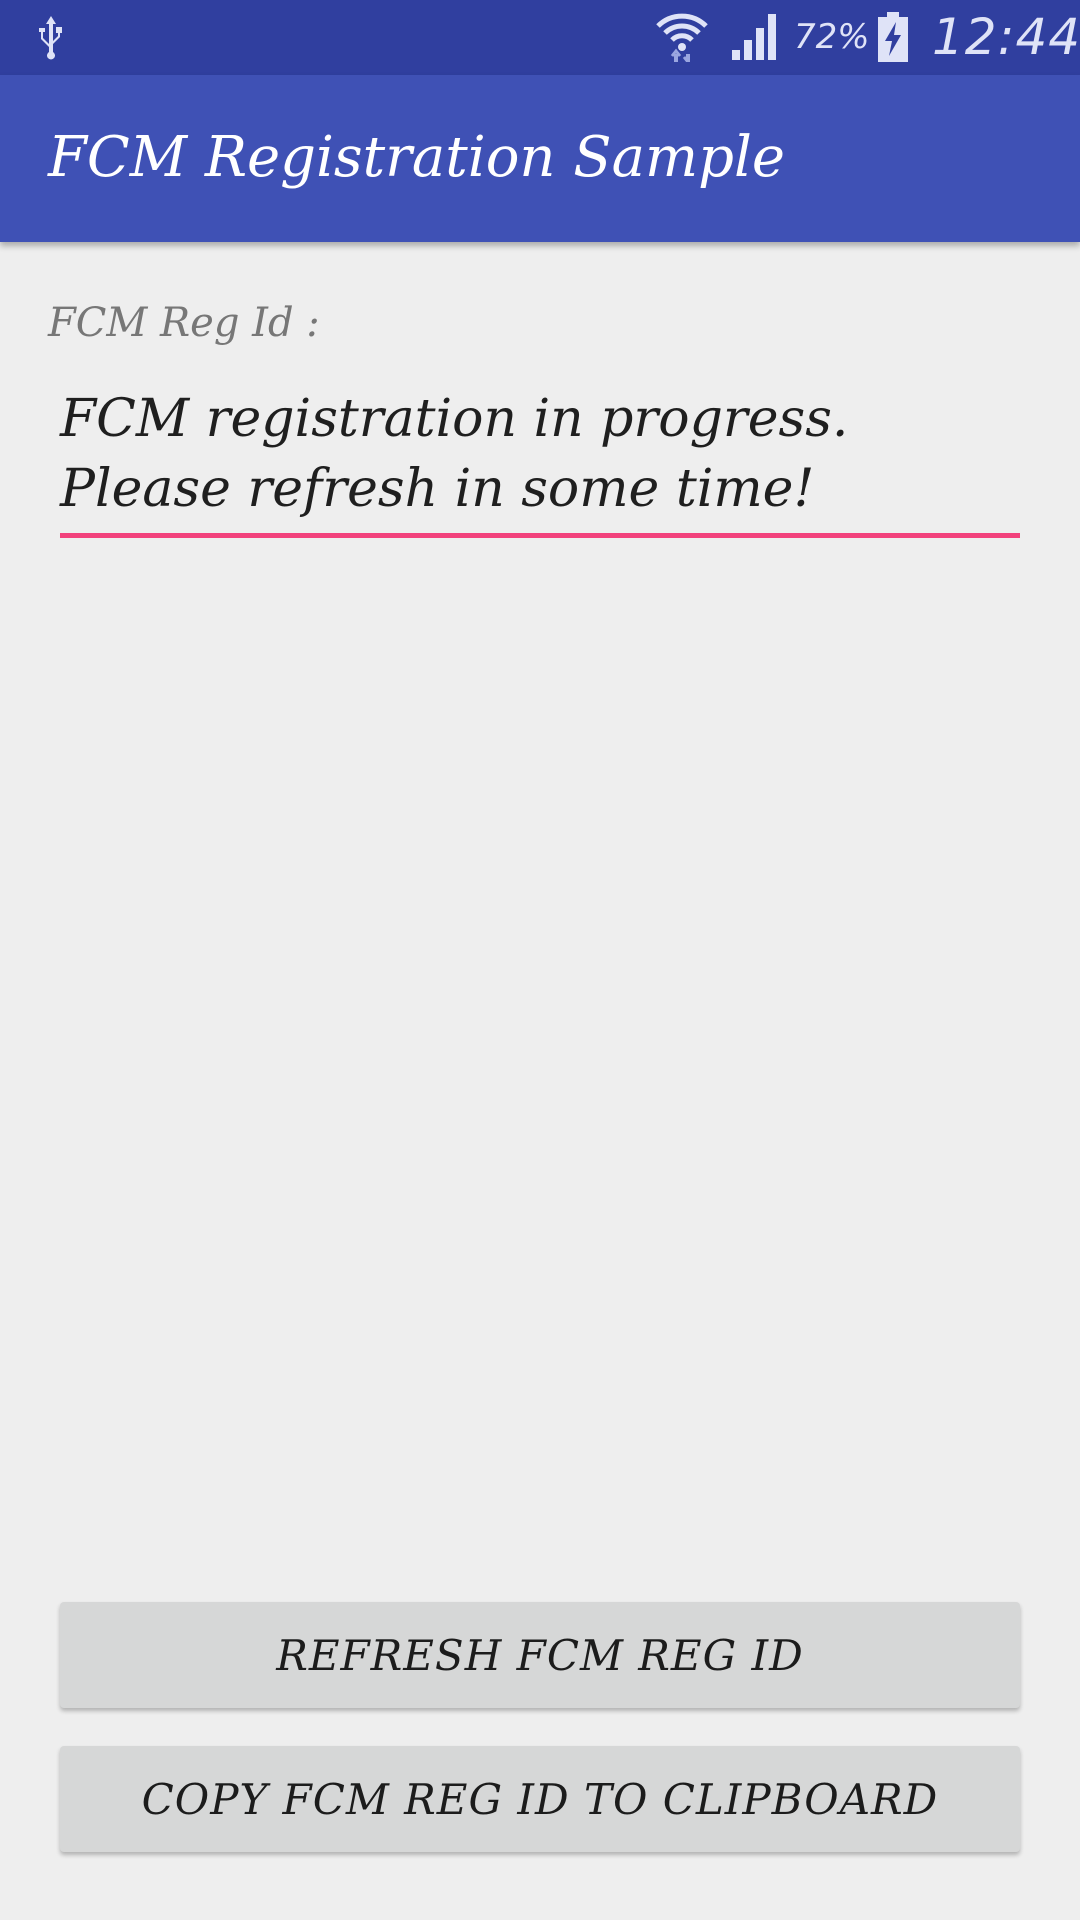 The height and width of the screenshot is (1920, 1080). What do you see at coordinates (893, 37) in the screenshot?
I see `battery-charging-icon` at bounding box center [893, 37].